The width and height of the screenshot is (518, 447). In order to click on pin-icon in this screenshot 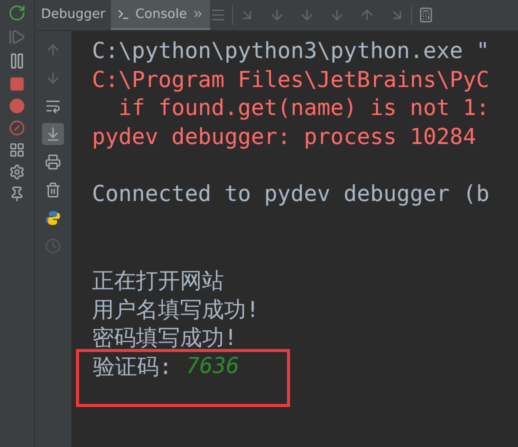, I will do `click(17, 194)`.